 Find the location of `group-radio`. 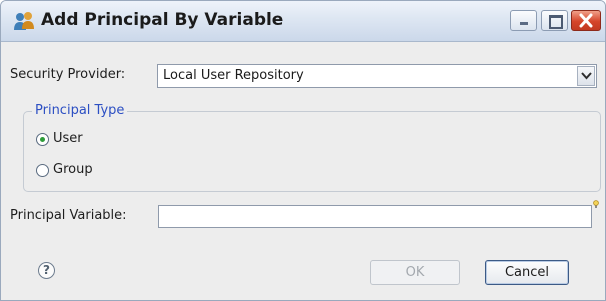

group-radio is located at coordinates (42, 170).